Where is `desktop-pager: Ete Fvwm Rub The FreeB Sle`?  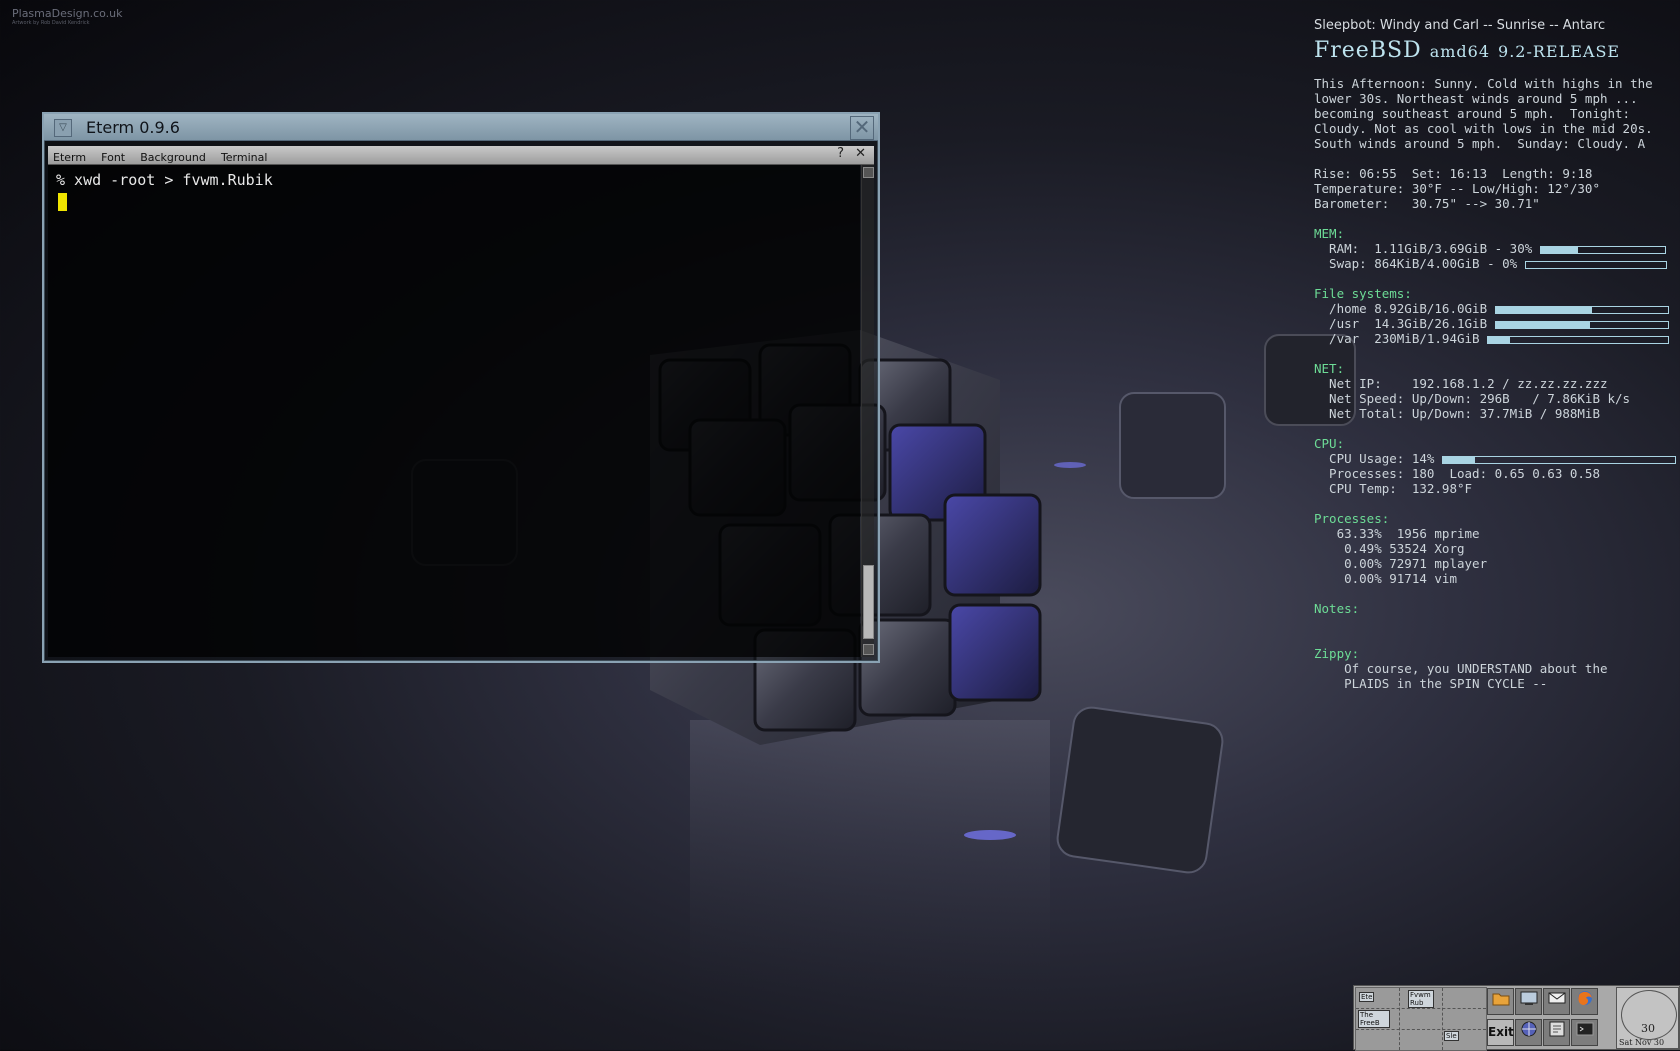 desktop-pager: Ete Fvwm Rub The FreeB Sle is located at coordinates (1421, 1019).